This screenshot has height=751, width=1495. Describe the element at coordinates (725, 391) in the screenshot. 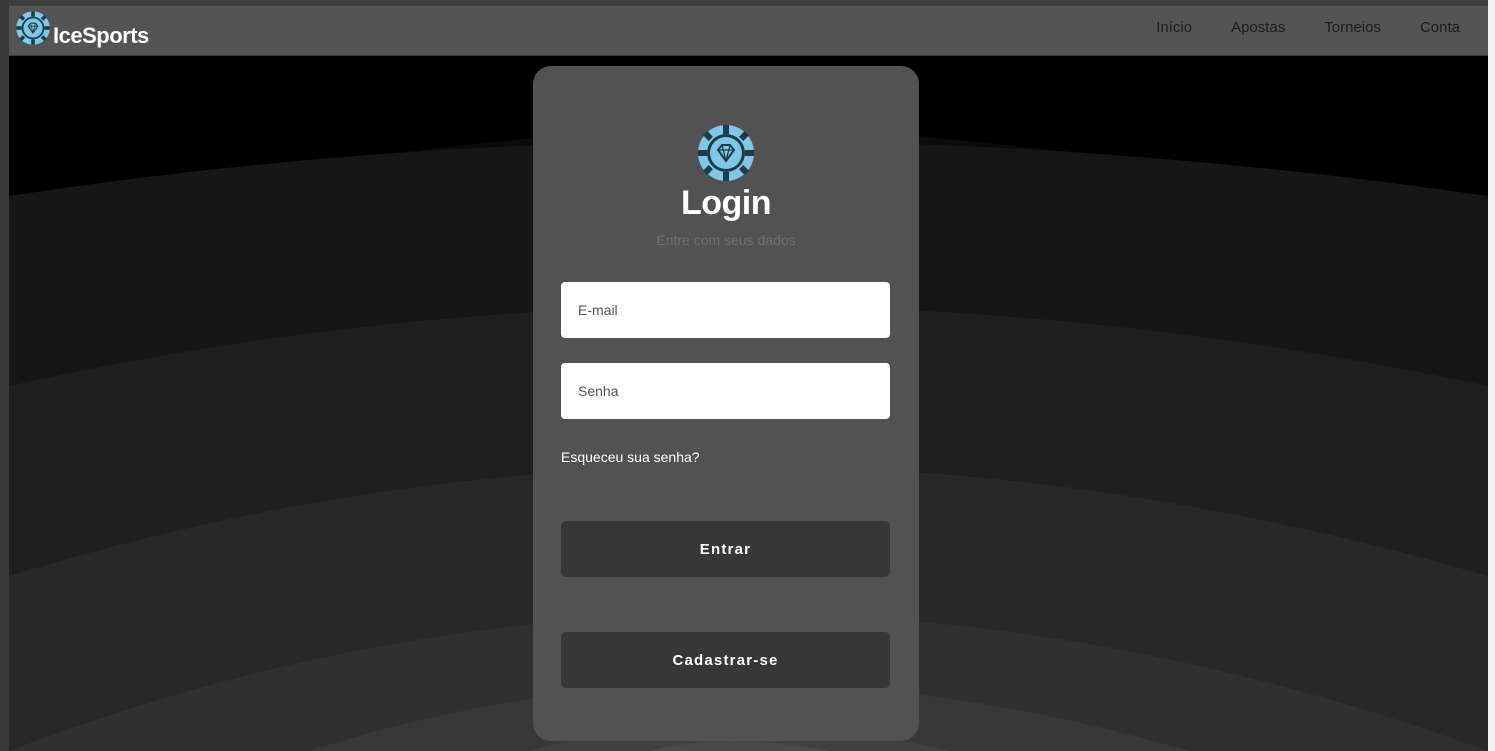

I see `password-field` at that location.